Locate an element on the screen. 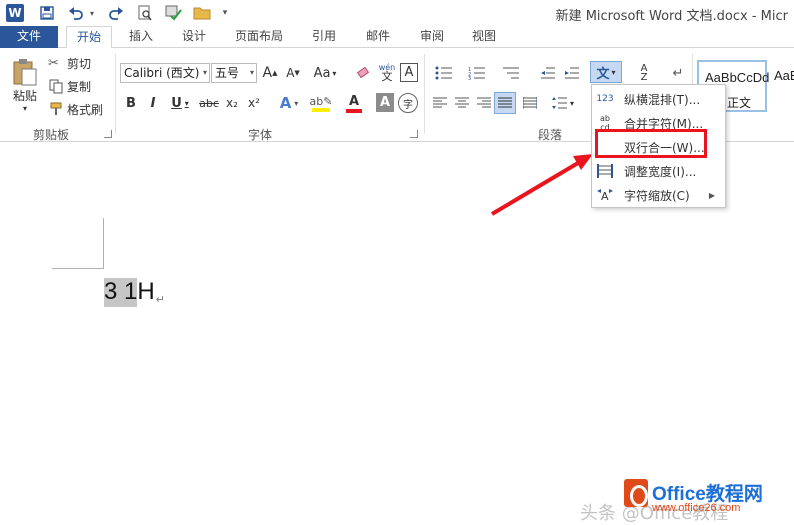  menu-item-label: 字符缩放(C) is located at coordinates (657, 195).